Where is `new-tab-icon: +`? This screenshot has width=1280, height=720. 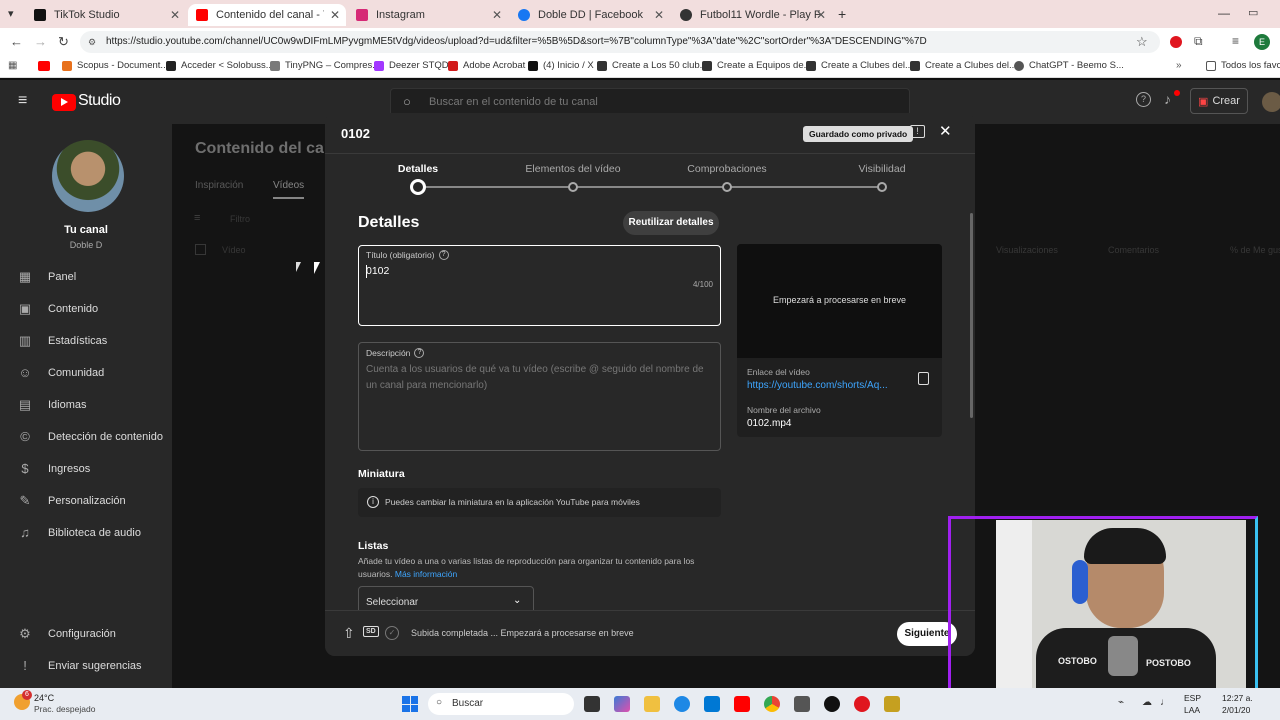
new-tab-icon: + is located at coordinates (842, 14).